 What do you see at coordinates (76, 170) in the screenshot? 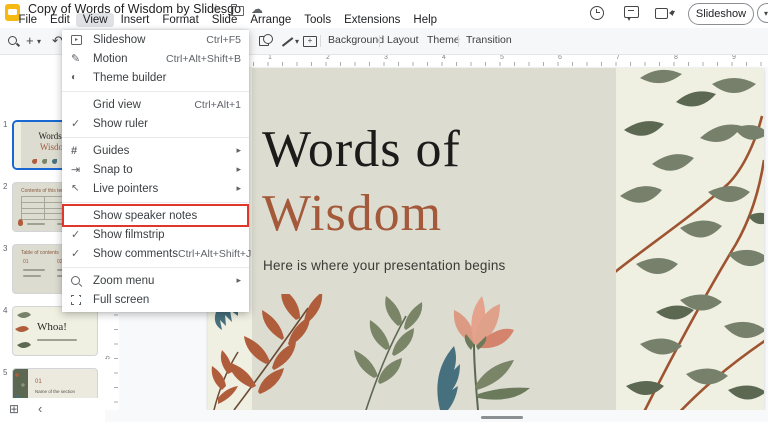
I see `snap-icon: ⇥` at bounding box center [76, 170].